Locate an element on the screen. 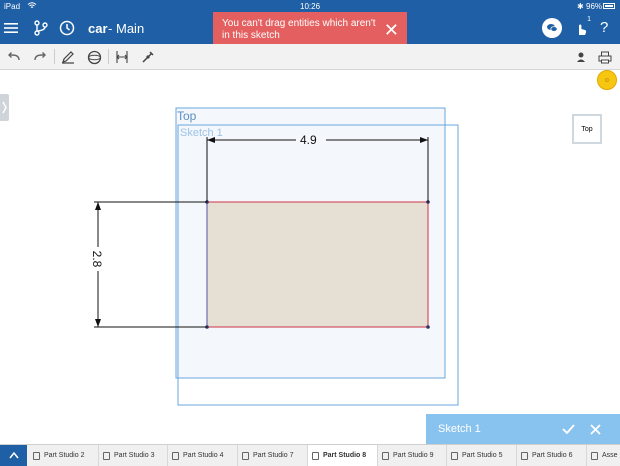 The width and height of the screenshot is (620, 466). branch-name: Main is located at coordinates (130, 28).